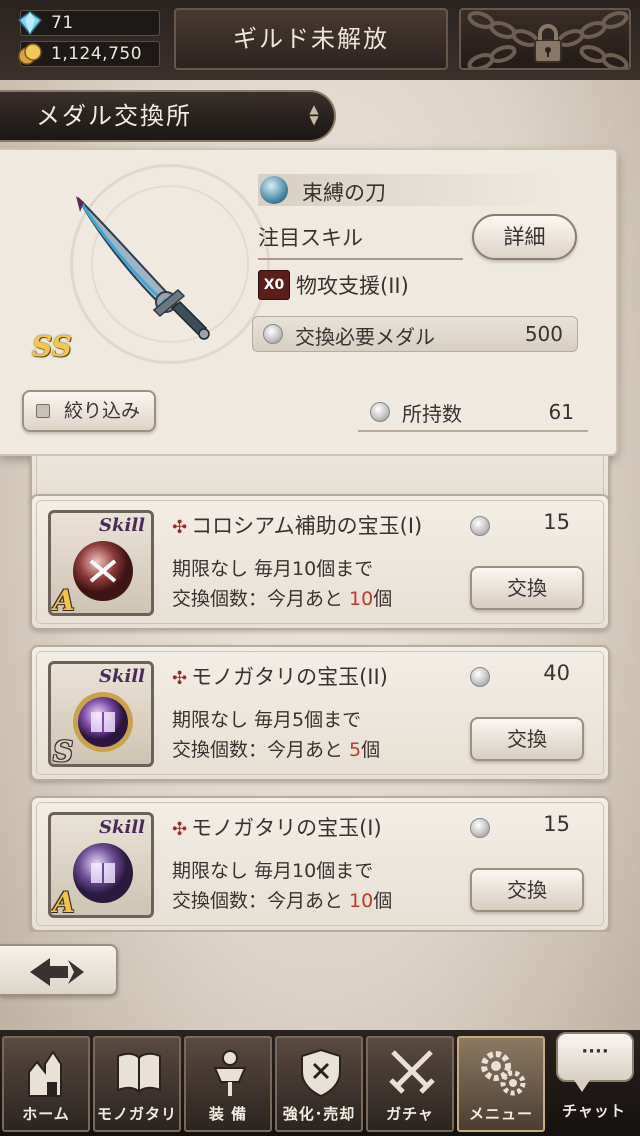 The width and height of the screenshot is (640, 1136). I want to click on back-arrow-icon, so click(57, 972).